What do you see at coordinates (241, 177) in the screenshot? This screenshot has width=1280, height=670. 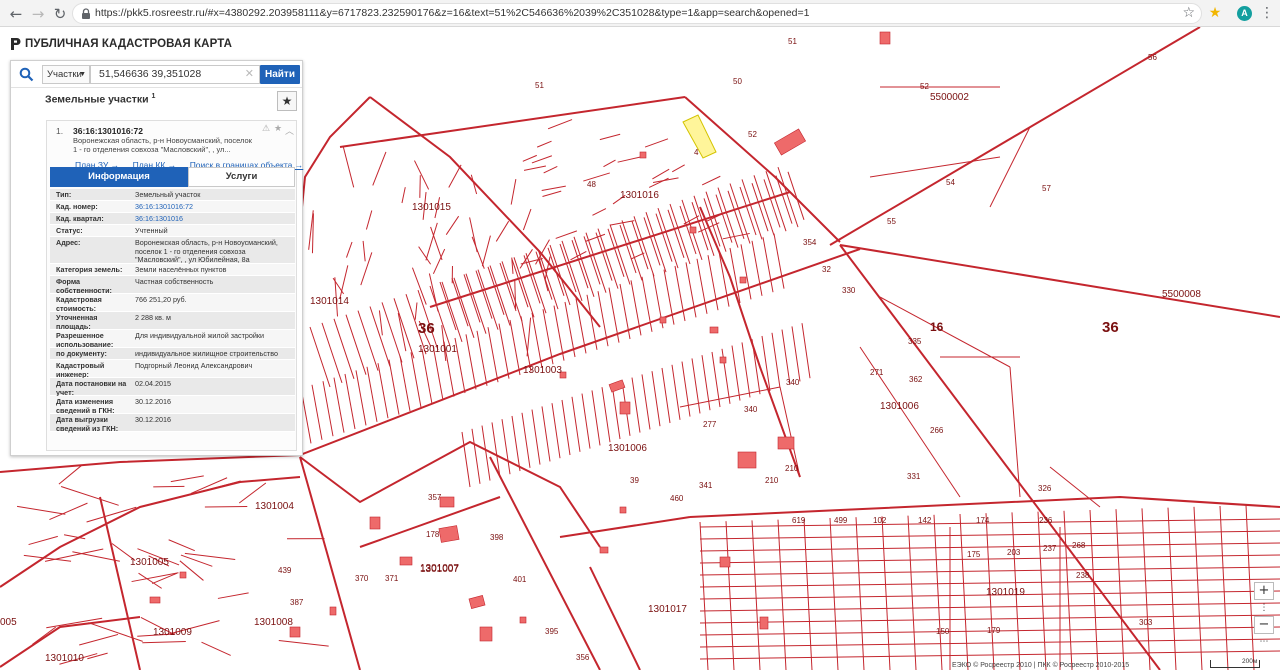 I see `tab-services: Услуги` at bounding box center [241, 177].